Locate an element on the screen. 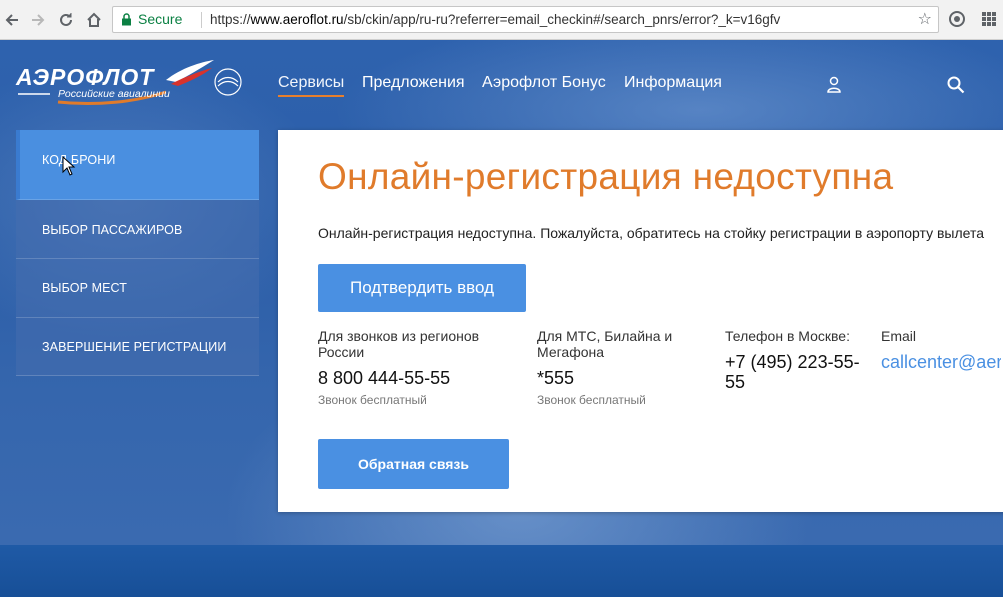 Image resolution: width=1003 pixels, height=597 pixels. nav-item-bonus: Аэрофлот Бонус is located at coordinates (544, 83).